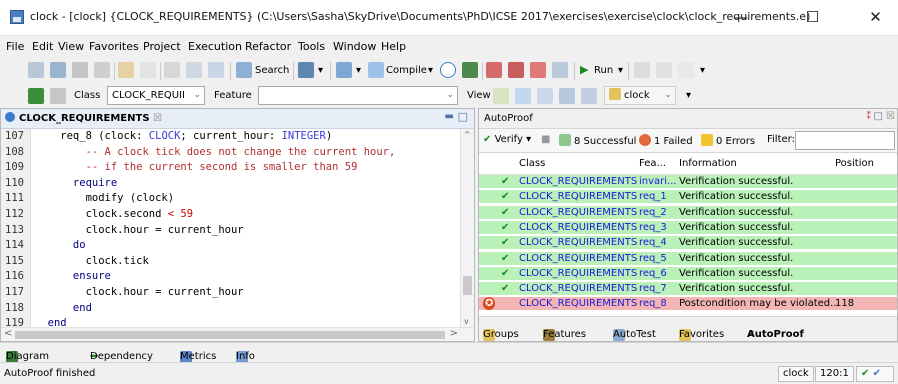  I want to click on menu-favorites: Favorites, so click(114, 46).